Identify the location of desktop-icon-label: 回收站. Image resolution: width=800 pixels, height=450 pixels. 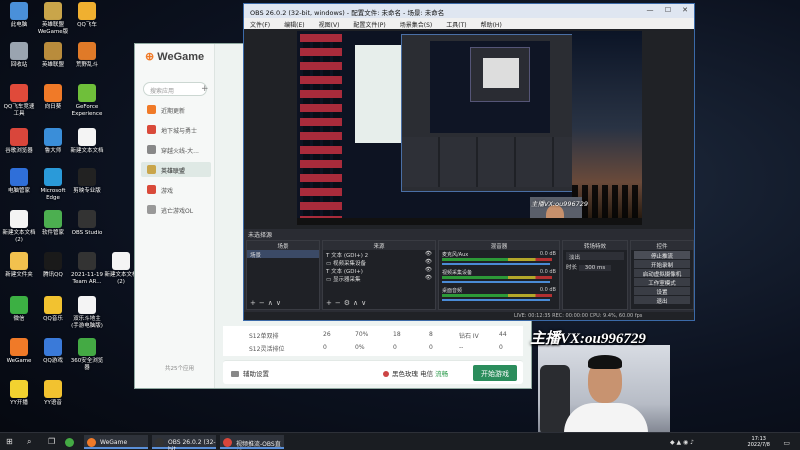
(19, 65).